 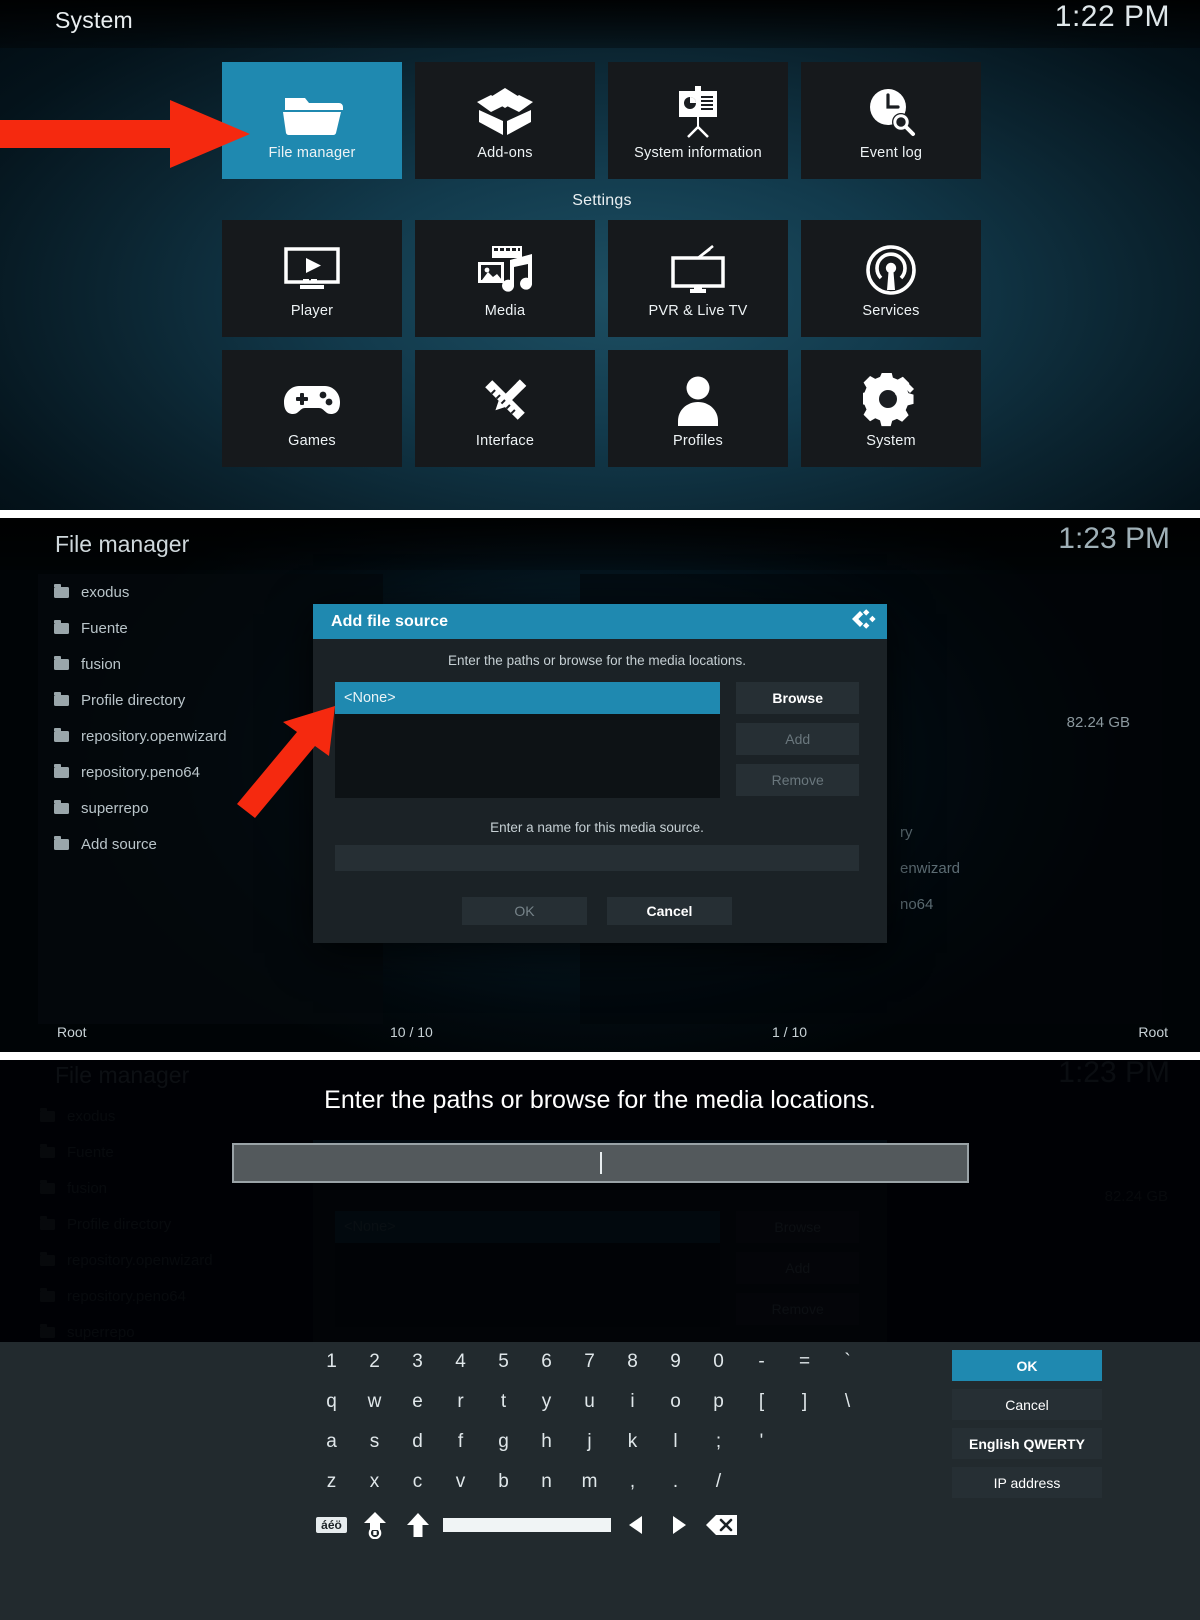 I want to click on keyboard-row-special: áéö, so click(x=595, y=1525).